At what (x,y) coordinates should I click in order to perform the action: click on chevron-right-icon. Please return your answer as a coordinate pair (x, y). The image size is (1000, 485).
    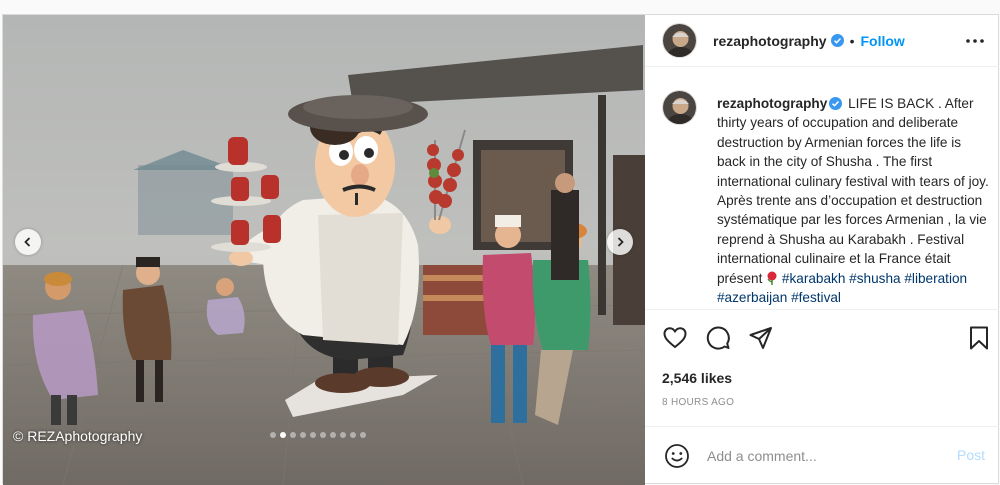
    Looking at the image, I should click on (620, 242).